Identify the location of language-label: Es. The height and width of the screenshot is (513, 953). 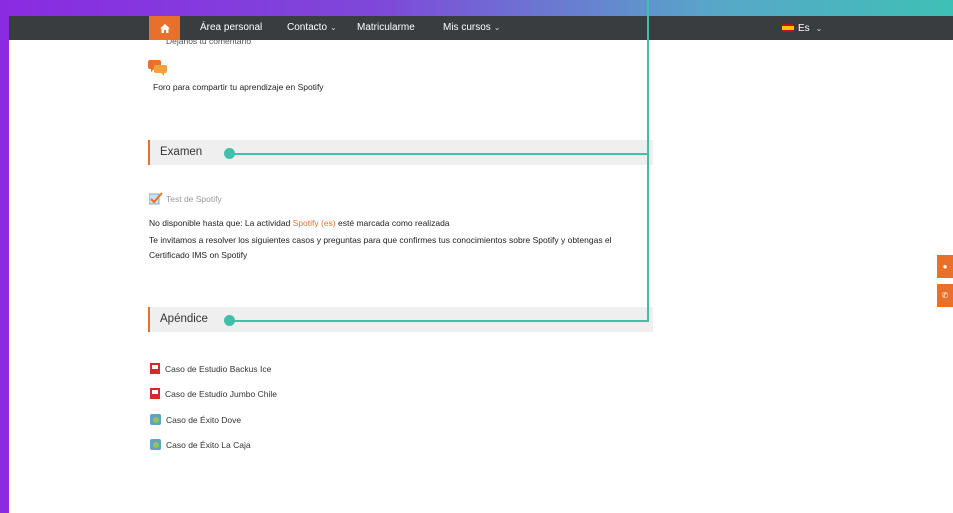
(804, 28).